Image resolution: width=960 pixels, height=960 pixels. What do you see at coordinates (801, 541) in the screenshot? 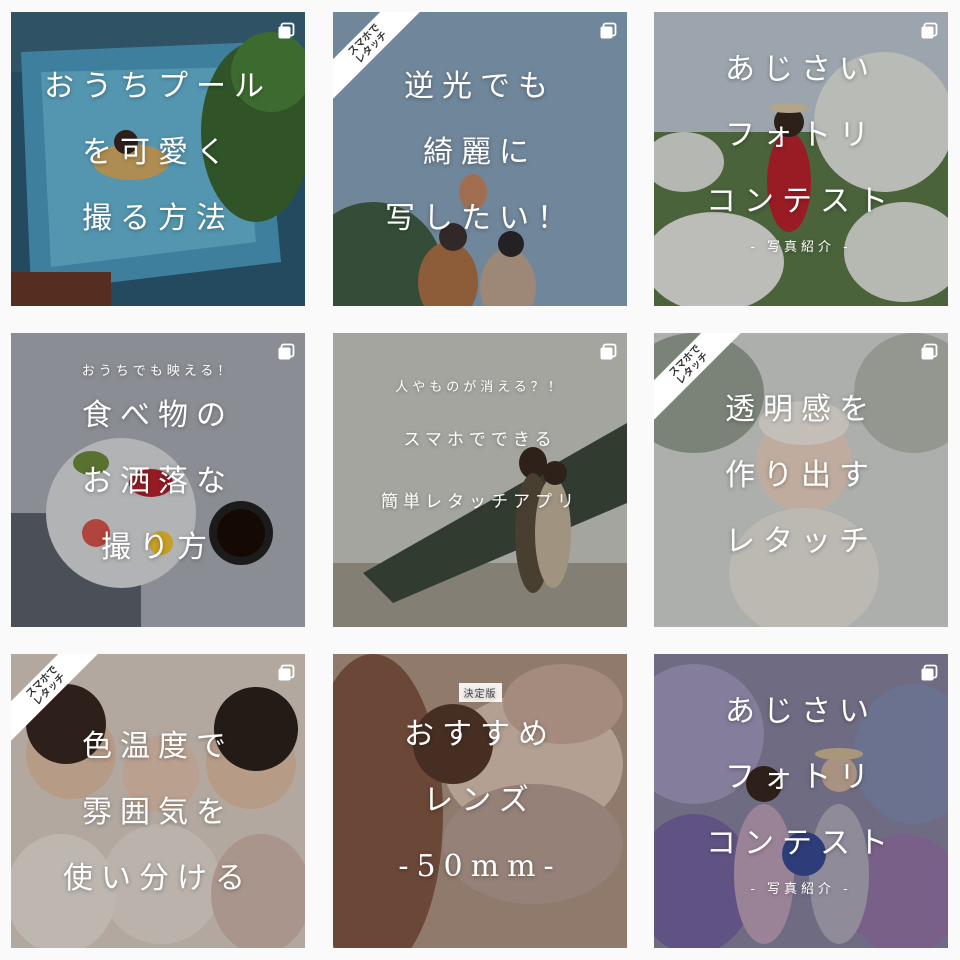
I see `caption-line: レタッチ` at bounding box center [801, 541].